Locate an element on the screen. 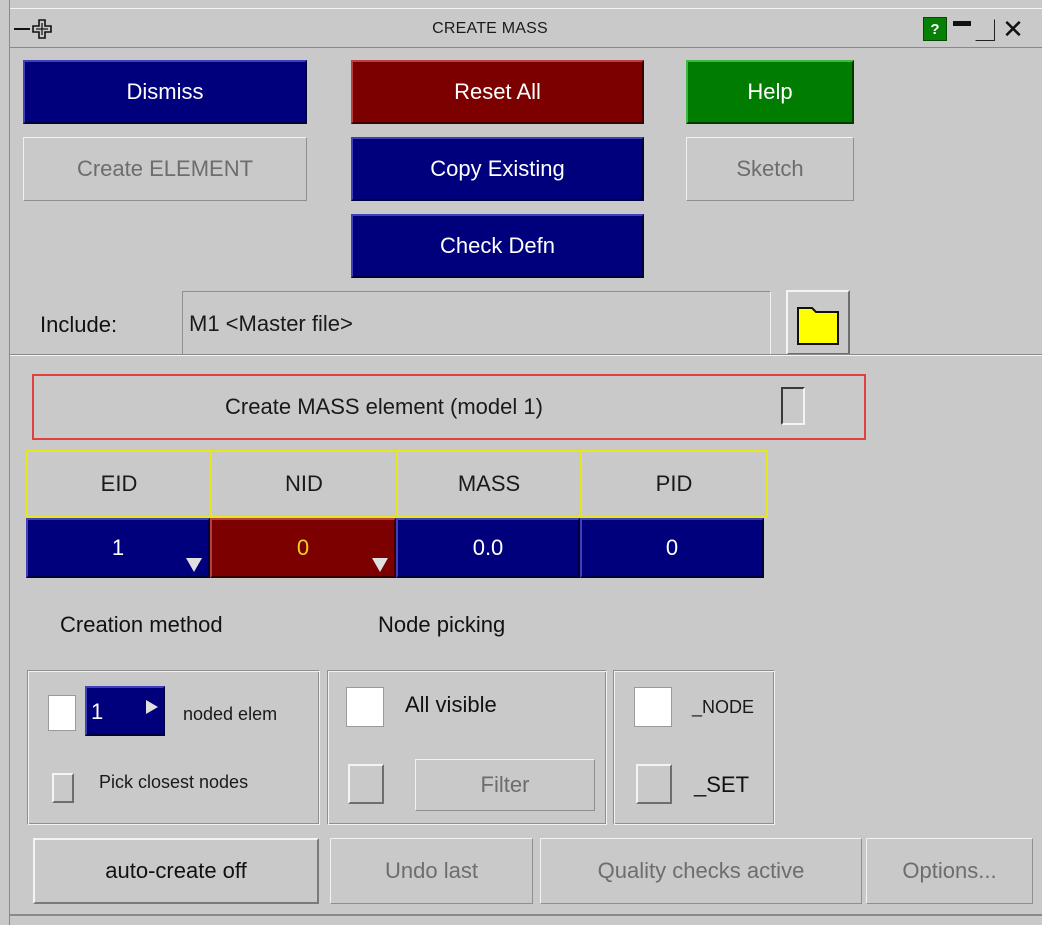 The image size is (1042, 925). all-visible-checkbox is located at coordinates (365, 707).